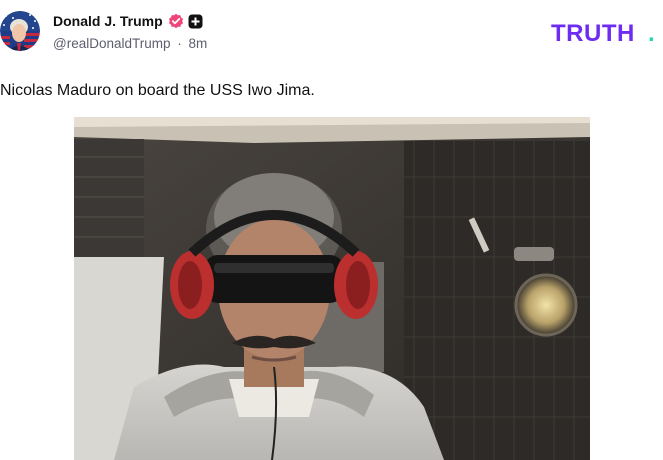  Describe the element at coordinates (108, 21) in the screenshot. I see `author-display-name: Donald J. Trump` at that location.